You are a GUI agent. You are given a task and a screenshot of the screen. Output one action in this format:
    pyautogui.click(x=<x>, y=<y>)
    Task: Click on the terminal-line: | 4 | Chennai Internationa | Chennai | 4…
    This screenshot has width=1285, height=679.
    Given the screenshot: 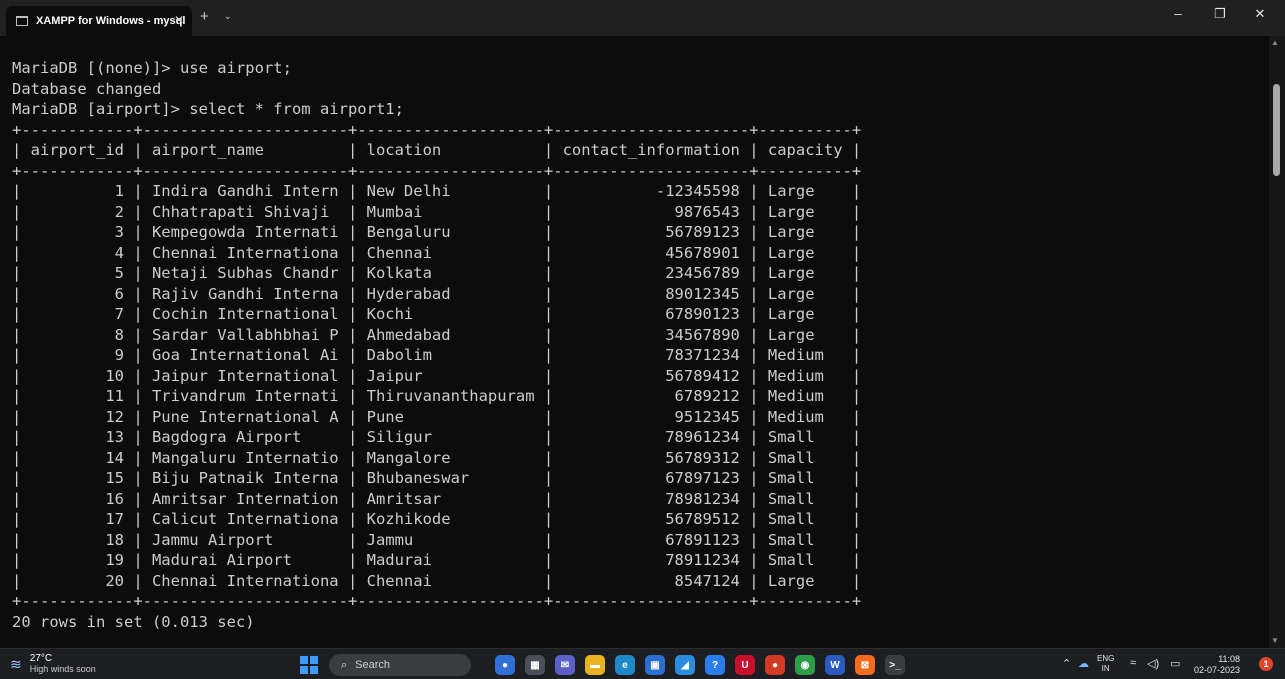 What is the action you would take?
    pyautogui.click(x=437, y=252)
    